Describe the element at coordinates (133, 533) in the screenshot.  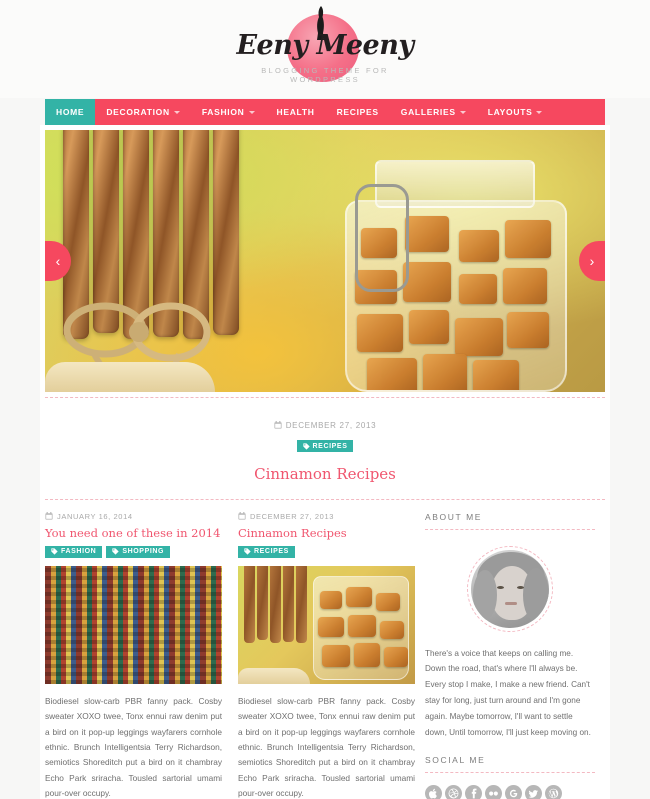
I see `post-title: You need one of these in 2014` at that location.